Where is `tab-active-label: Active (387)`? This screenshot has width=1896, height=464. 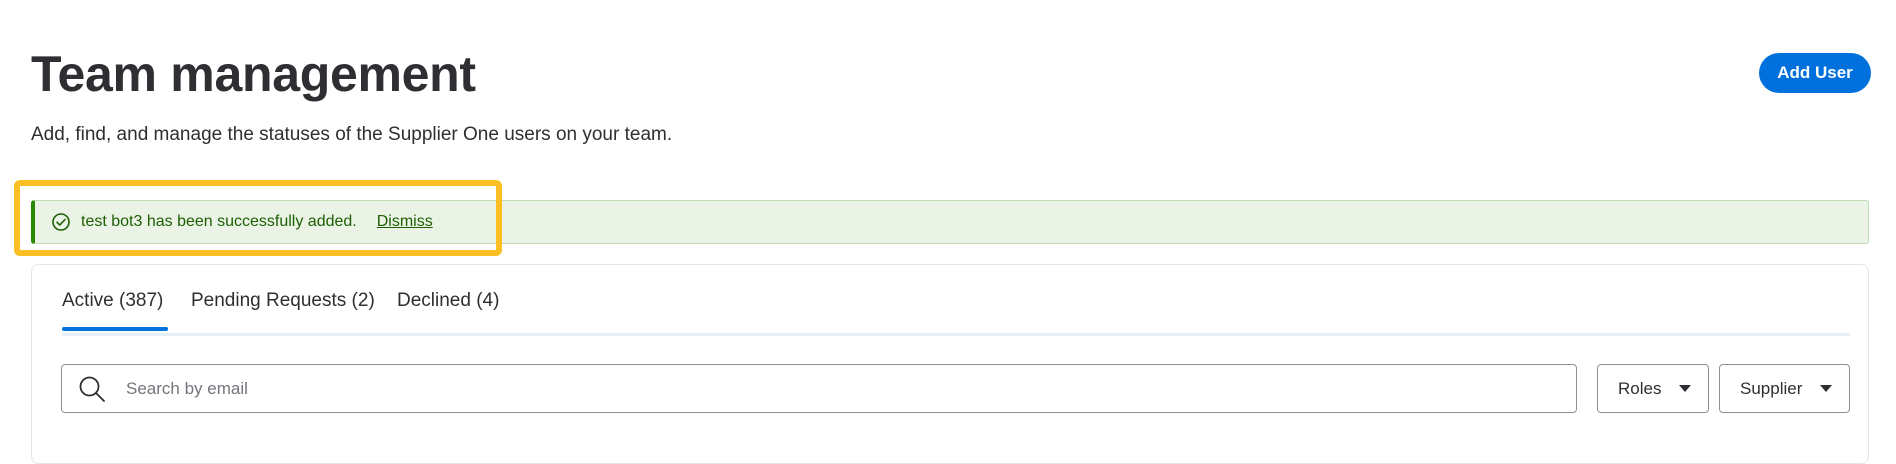 tab-active-label: Active (387) is located at coordinates (113, 300).